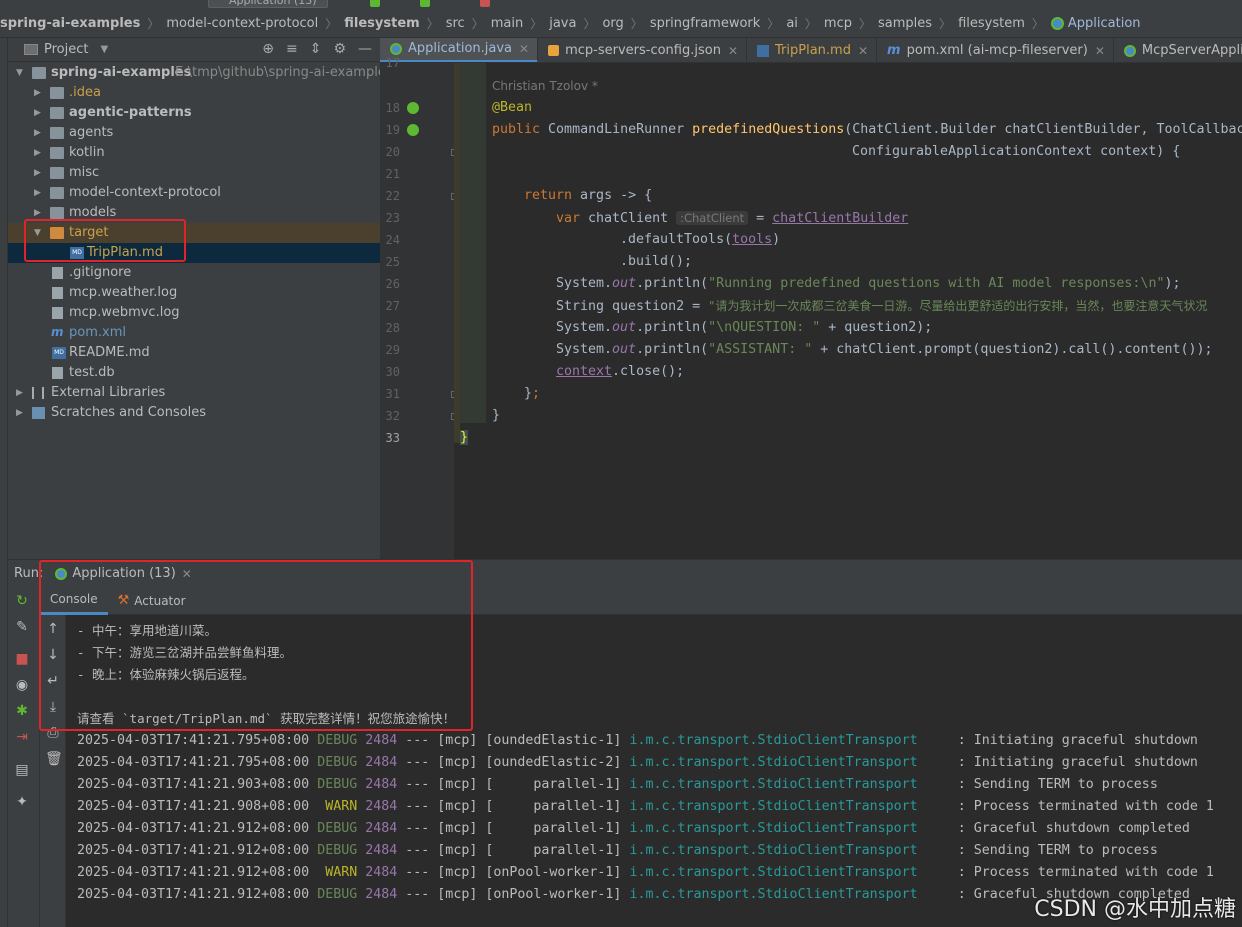 This screenshot has width=1242, height=927. Describe the element at coordinates (812, 50) in the screenshot. I see `tab-tripplan-md: TripPlan.md ✕` at that location.